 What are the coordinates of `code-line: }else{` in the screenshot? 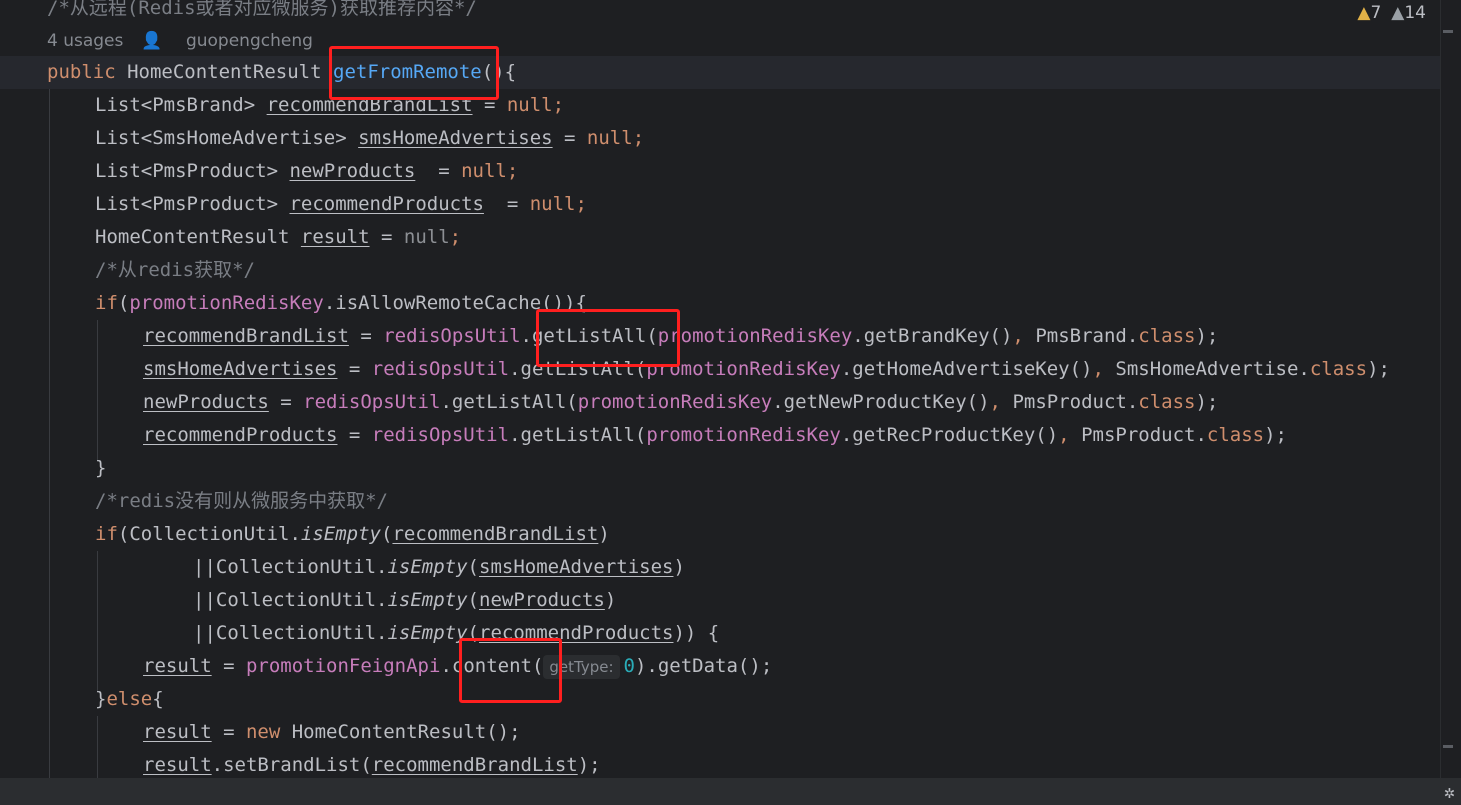 It's located at (129, 699).